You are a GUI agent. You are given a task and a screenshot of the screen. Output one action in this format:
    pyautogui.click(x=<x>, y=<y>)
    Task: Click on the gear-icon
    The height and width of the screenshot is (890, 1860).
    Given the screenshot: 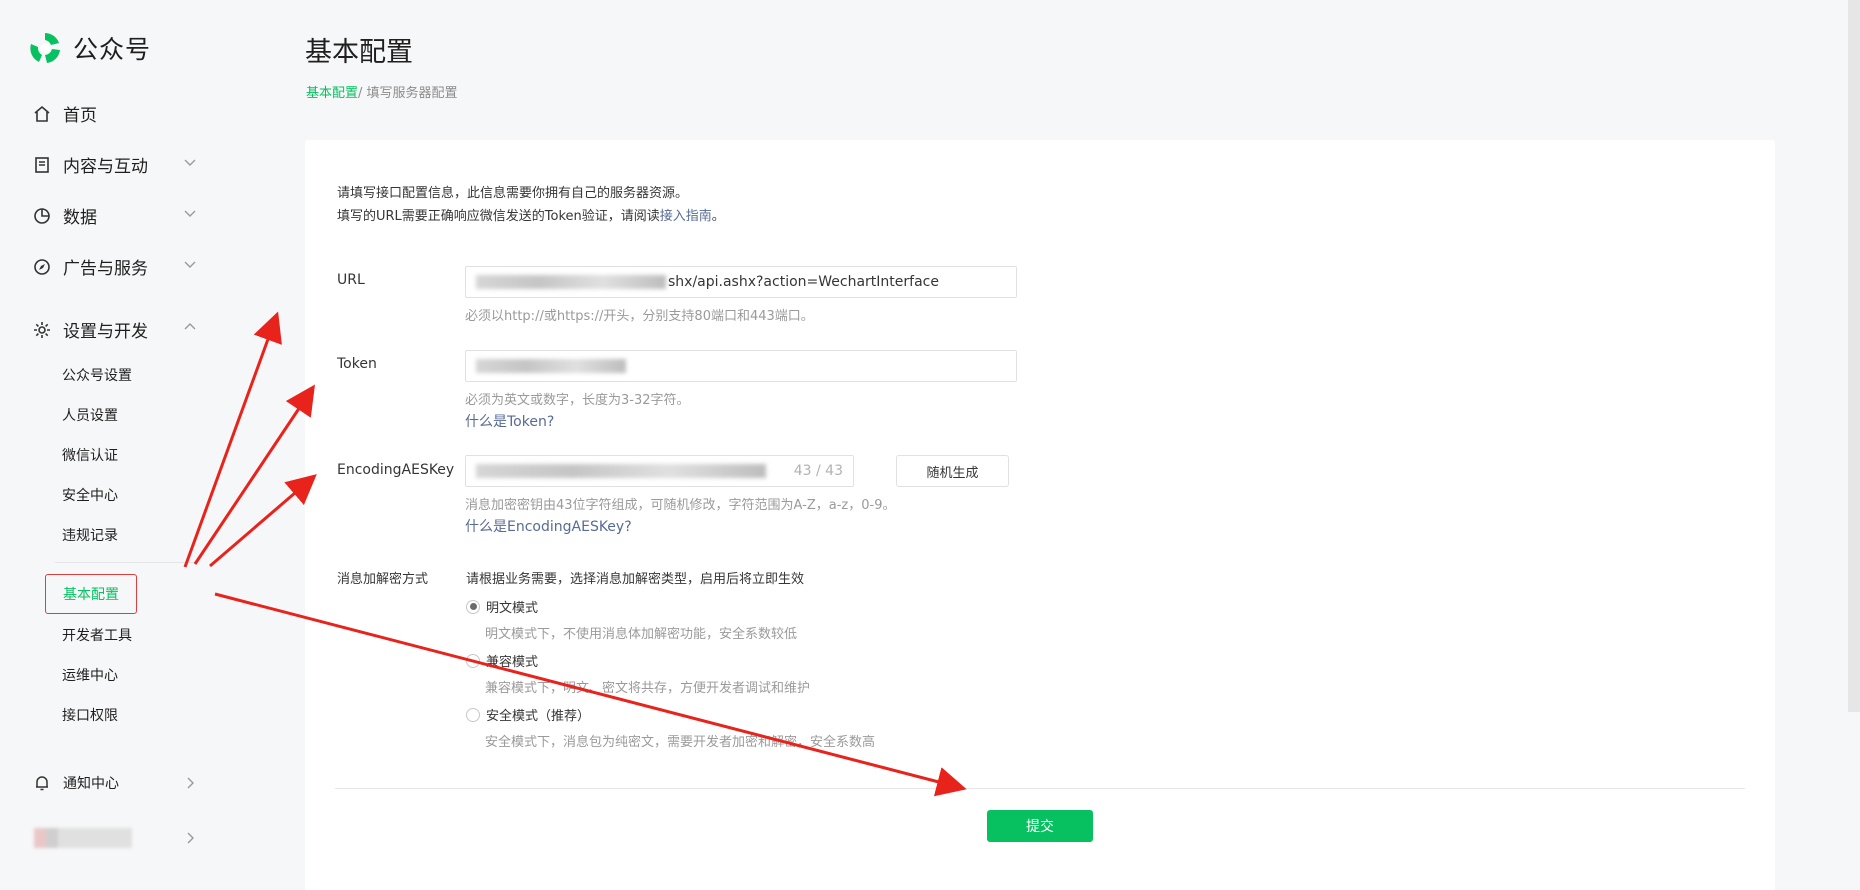 What is the action you would take?
    pyautogui.click(x=42, y=329)
    